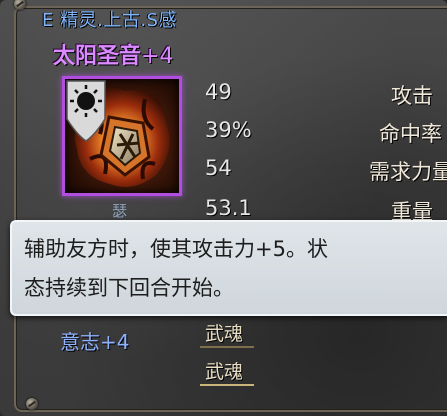 This screenshot has width=447, height=416. I want to click on stat-label: 攻击, so click(412, 96).